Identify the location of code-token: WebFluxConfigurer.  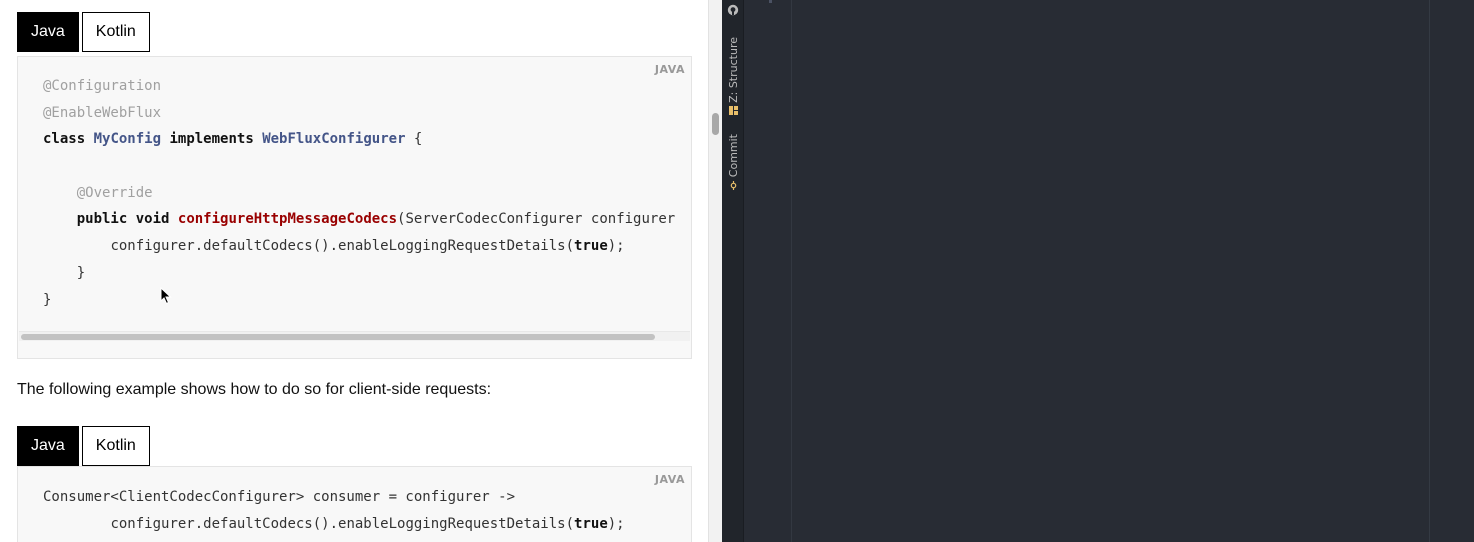
(334, 139).